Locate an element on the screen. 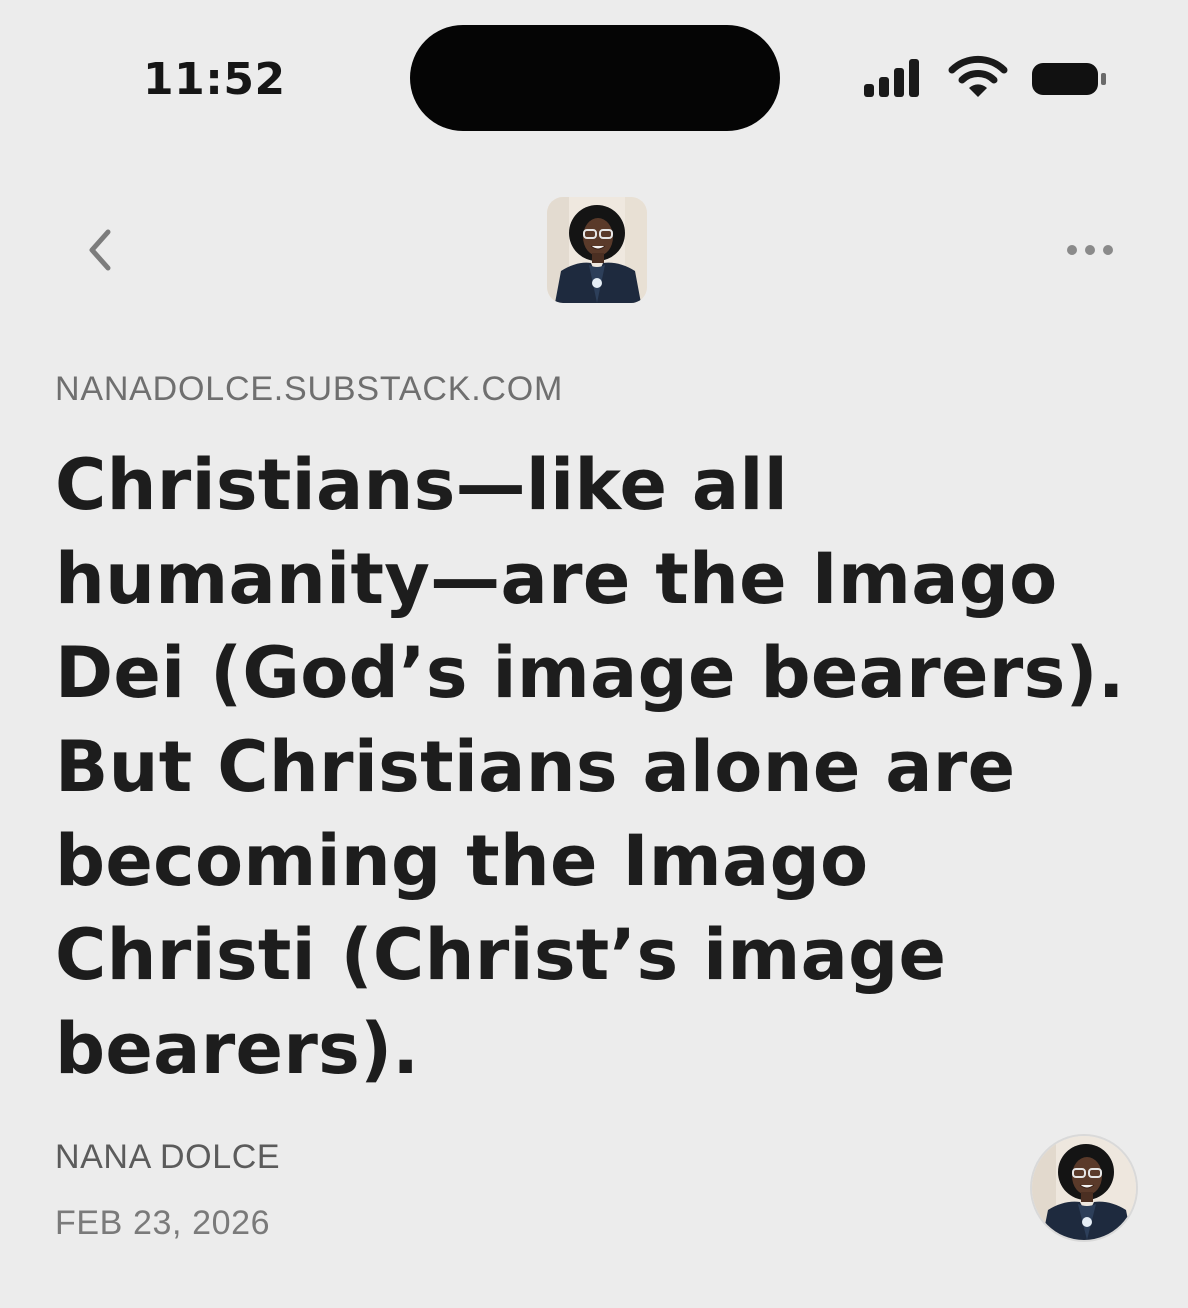 The height and width of the screenshot is (1308, 1188). status-time: 11:52 is located at coordinates (214, 79).